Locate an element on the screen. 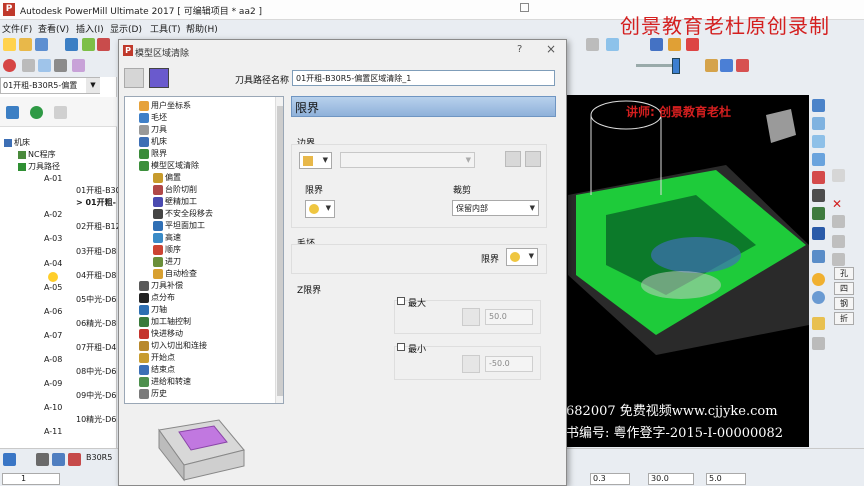  pick-boundary-icon is located at coordinates (513, 159).